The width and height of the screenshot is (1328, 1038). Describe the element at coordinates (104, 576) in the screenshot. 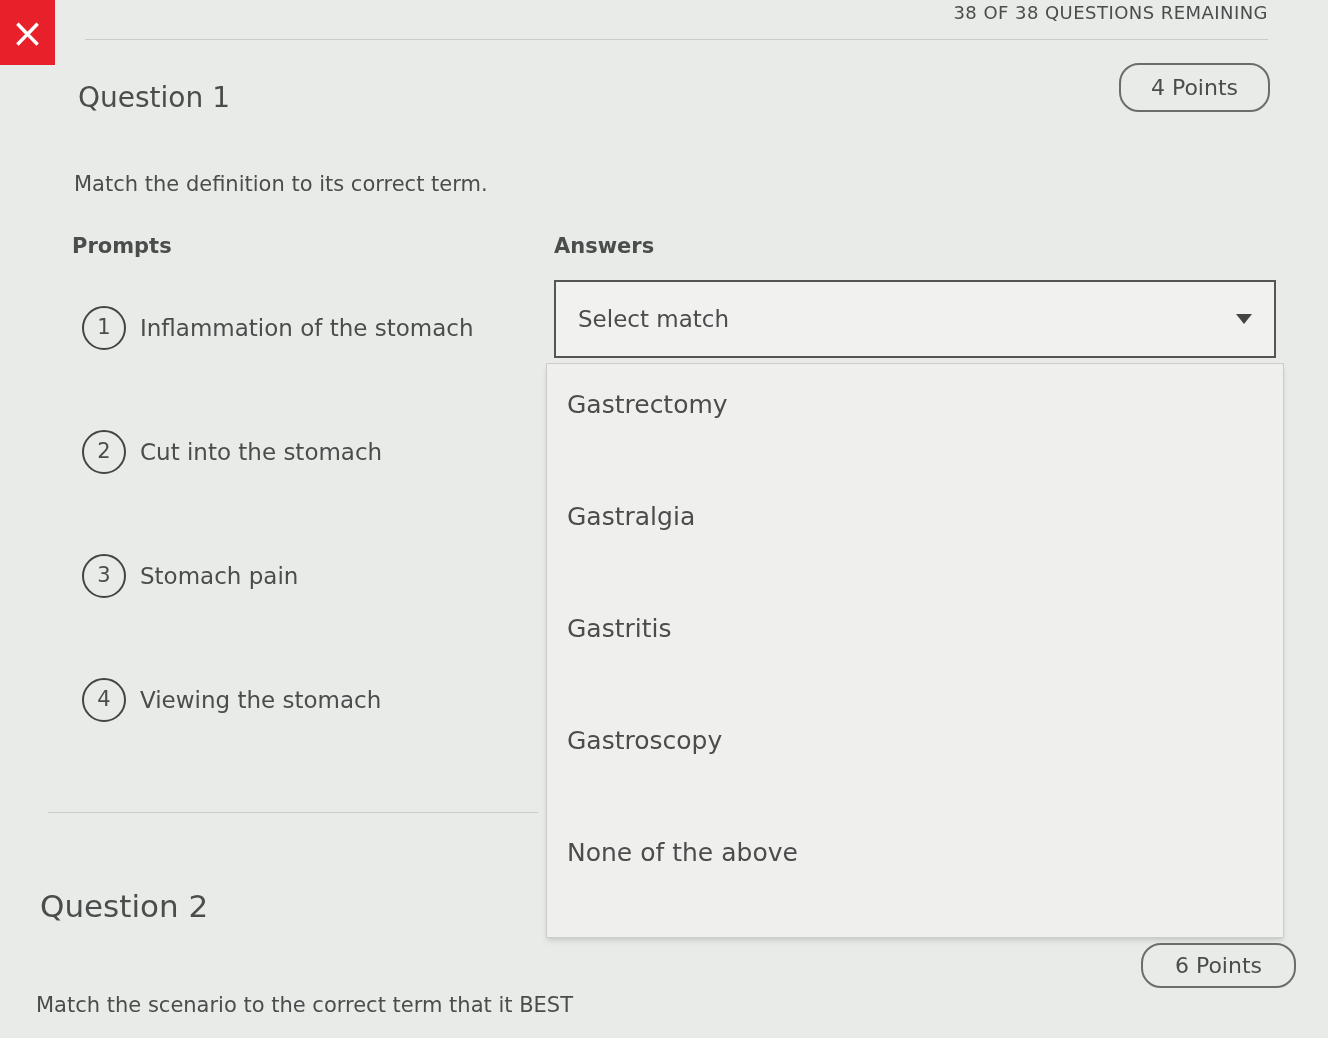

I see `prompt-number: 3` at that location.